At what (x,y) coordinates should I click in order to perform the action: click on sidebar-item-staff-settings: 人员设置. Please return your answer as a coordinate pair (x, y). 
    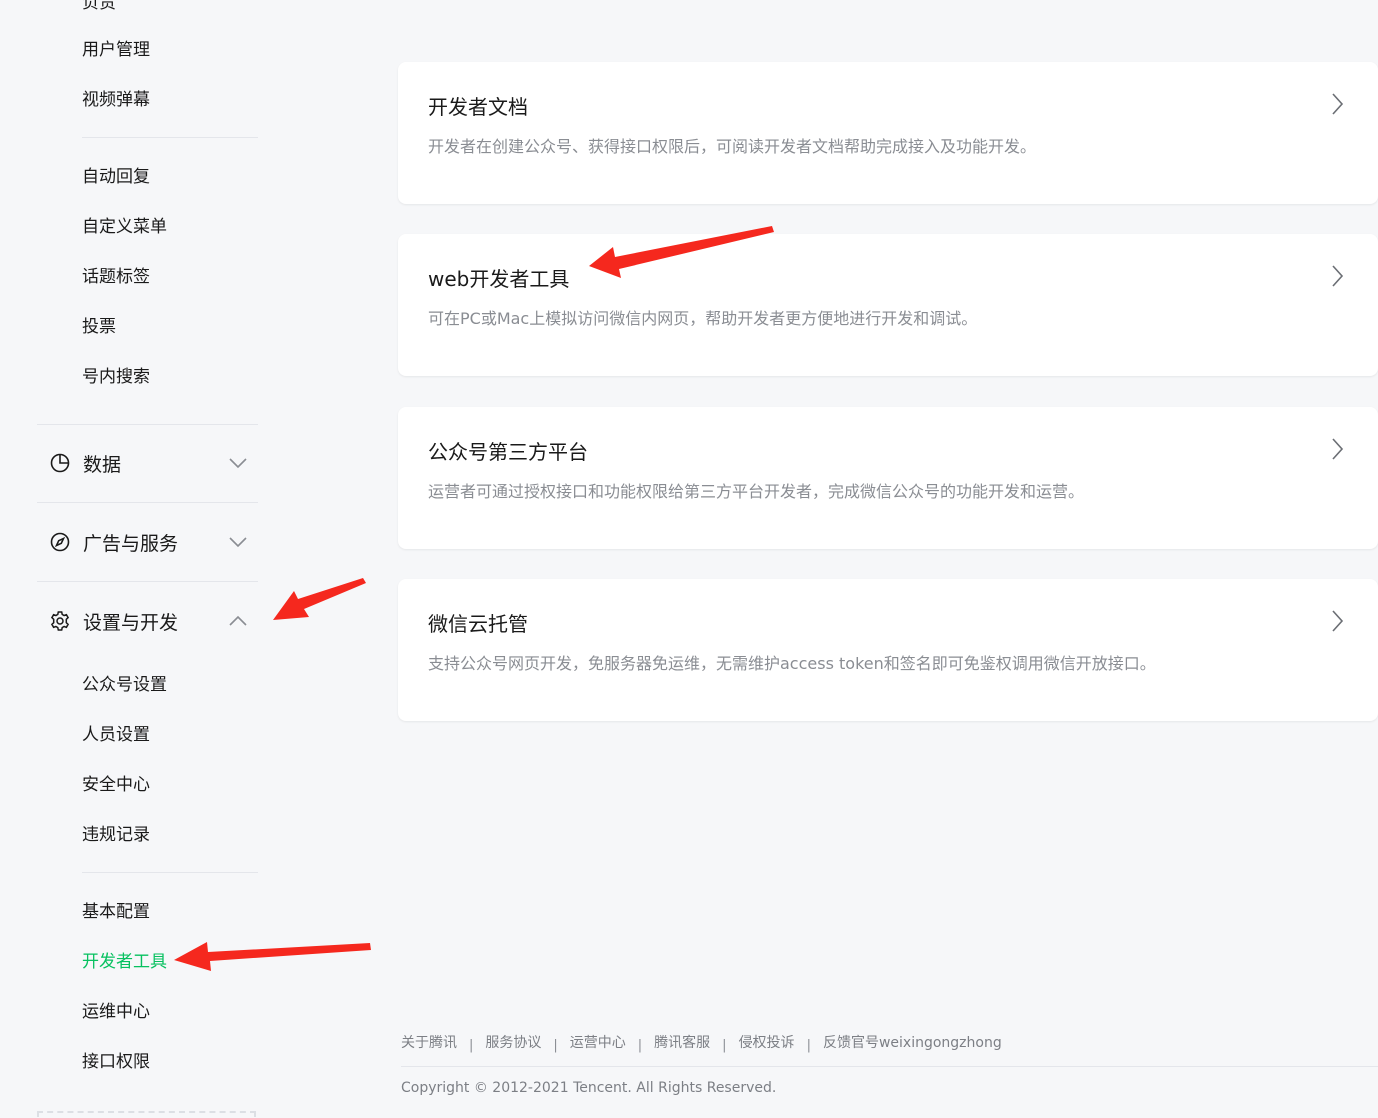
    Looking at the image, I should click on (116, 735).